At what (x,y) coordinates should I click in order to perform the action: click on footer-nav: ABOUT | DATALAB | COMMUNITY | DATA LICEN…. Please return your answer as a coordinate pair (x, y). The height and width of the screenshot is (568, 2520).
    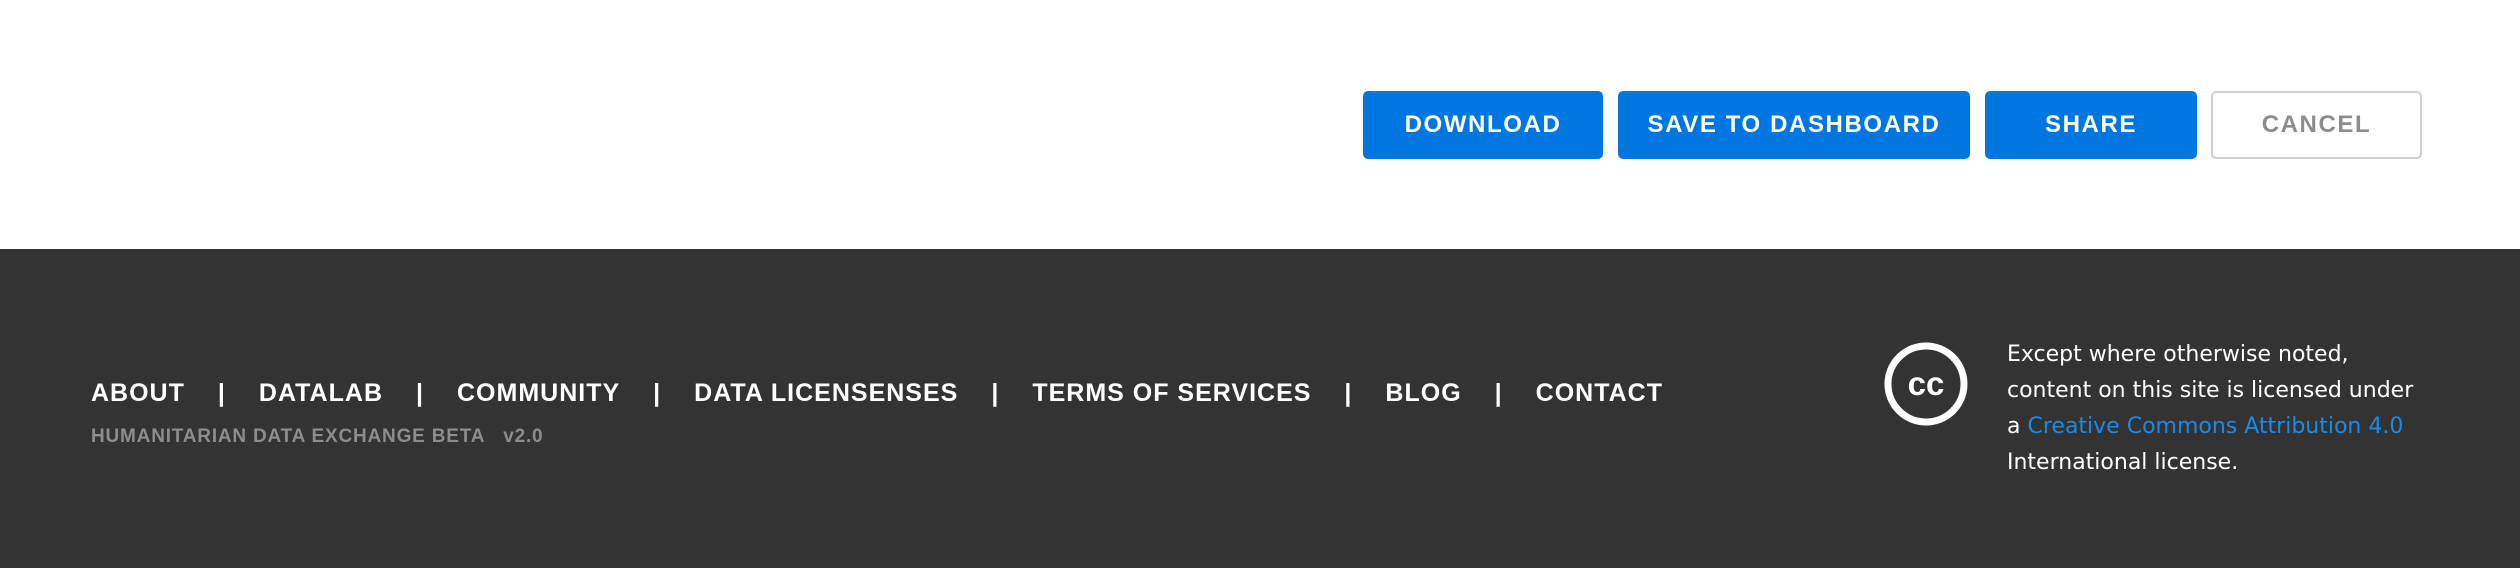
    Looking at the image, I should click on (877, 393).